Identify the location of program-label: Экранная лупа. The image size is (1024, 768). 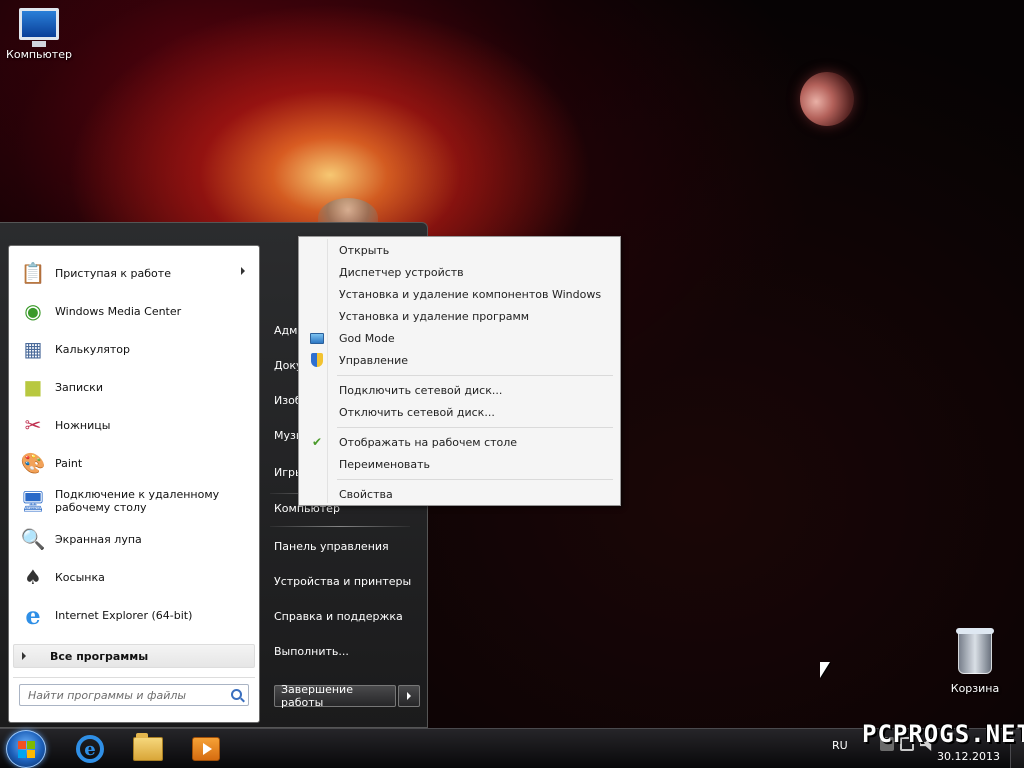
(98, 539).